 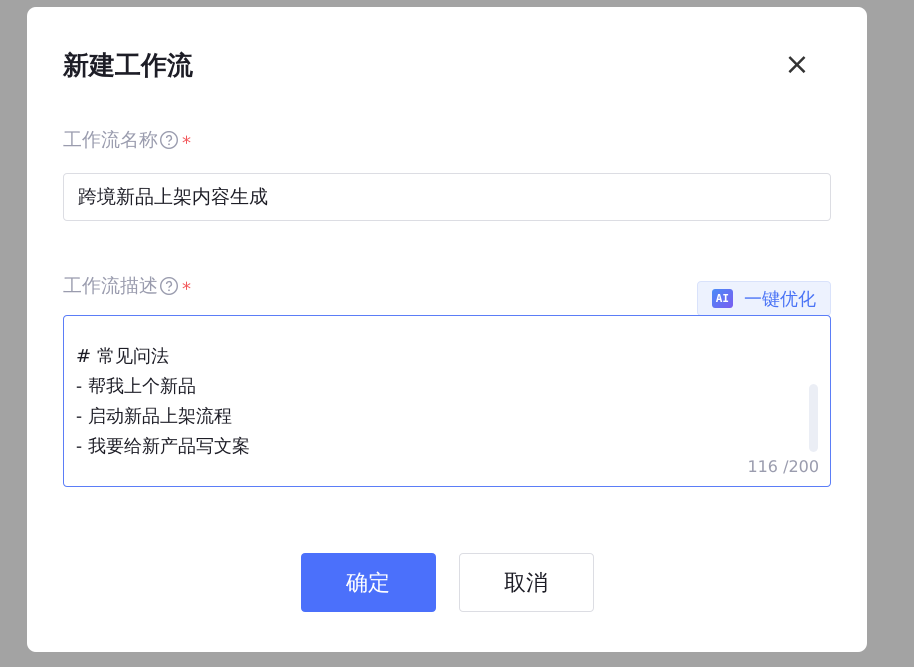 I want to click on dialog-title: 新建工作流, so click(x=128, y=66).